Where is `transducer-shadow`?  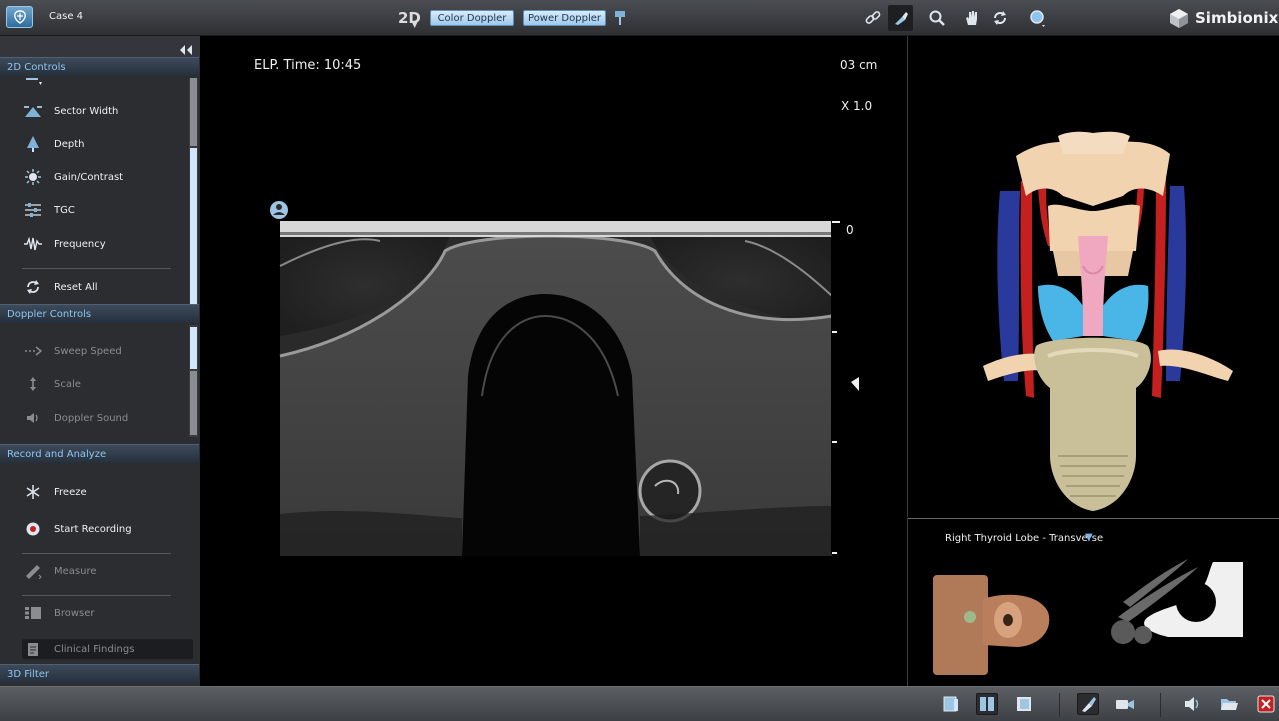 transducer-shadow is located at coordinates (556, 233).